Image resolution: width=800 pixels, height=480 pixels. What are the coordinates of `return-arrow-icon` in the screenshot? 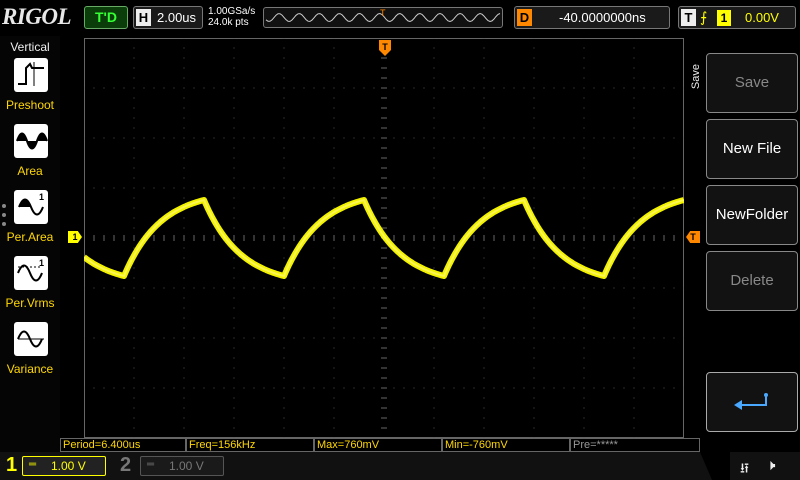 It's located at (751, 401).